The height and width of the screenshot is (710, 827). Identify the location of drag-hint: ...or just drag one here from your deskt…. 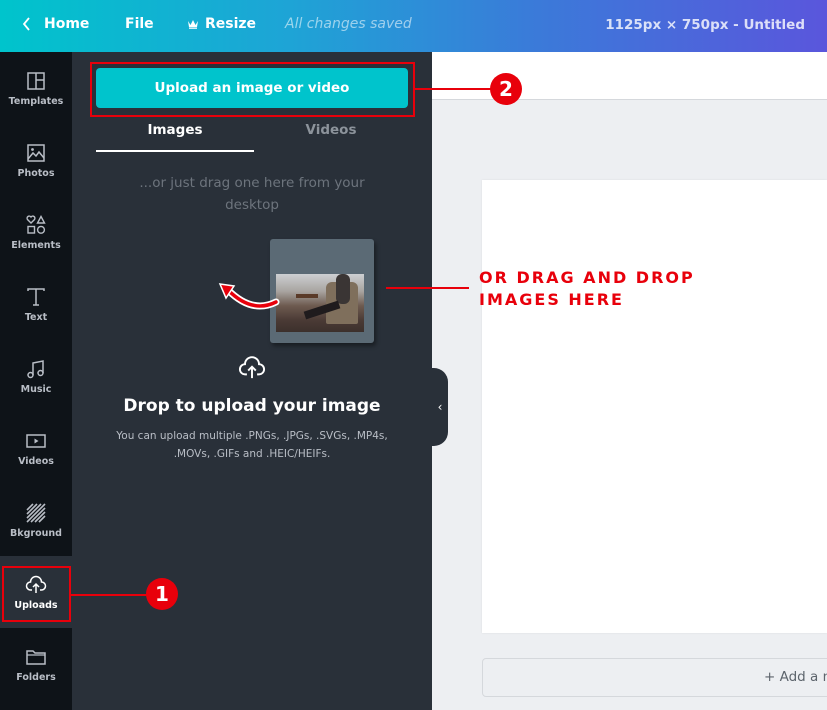
(252, 194).